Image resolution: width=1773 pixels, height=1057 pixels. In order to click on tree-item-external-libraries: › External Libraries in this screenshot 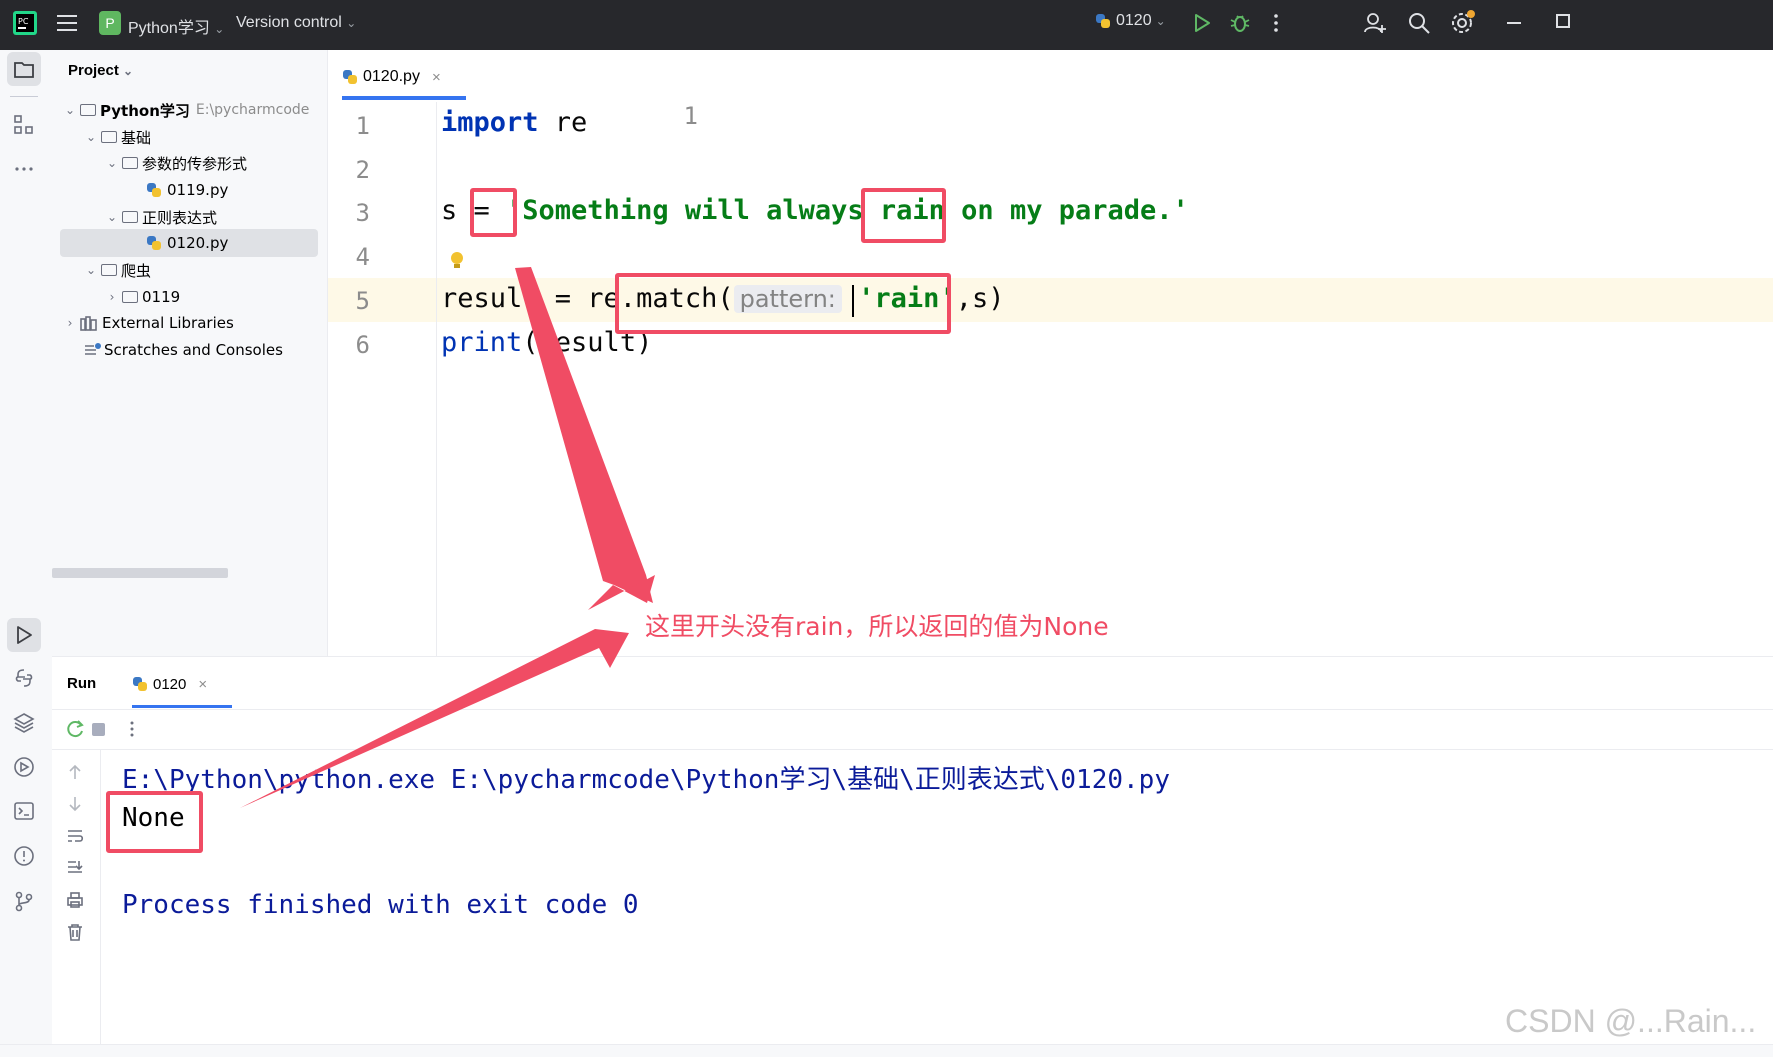, I will do `click(148, 323)`.